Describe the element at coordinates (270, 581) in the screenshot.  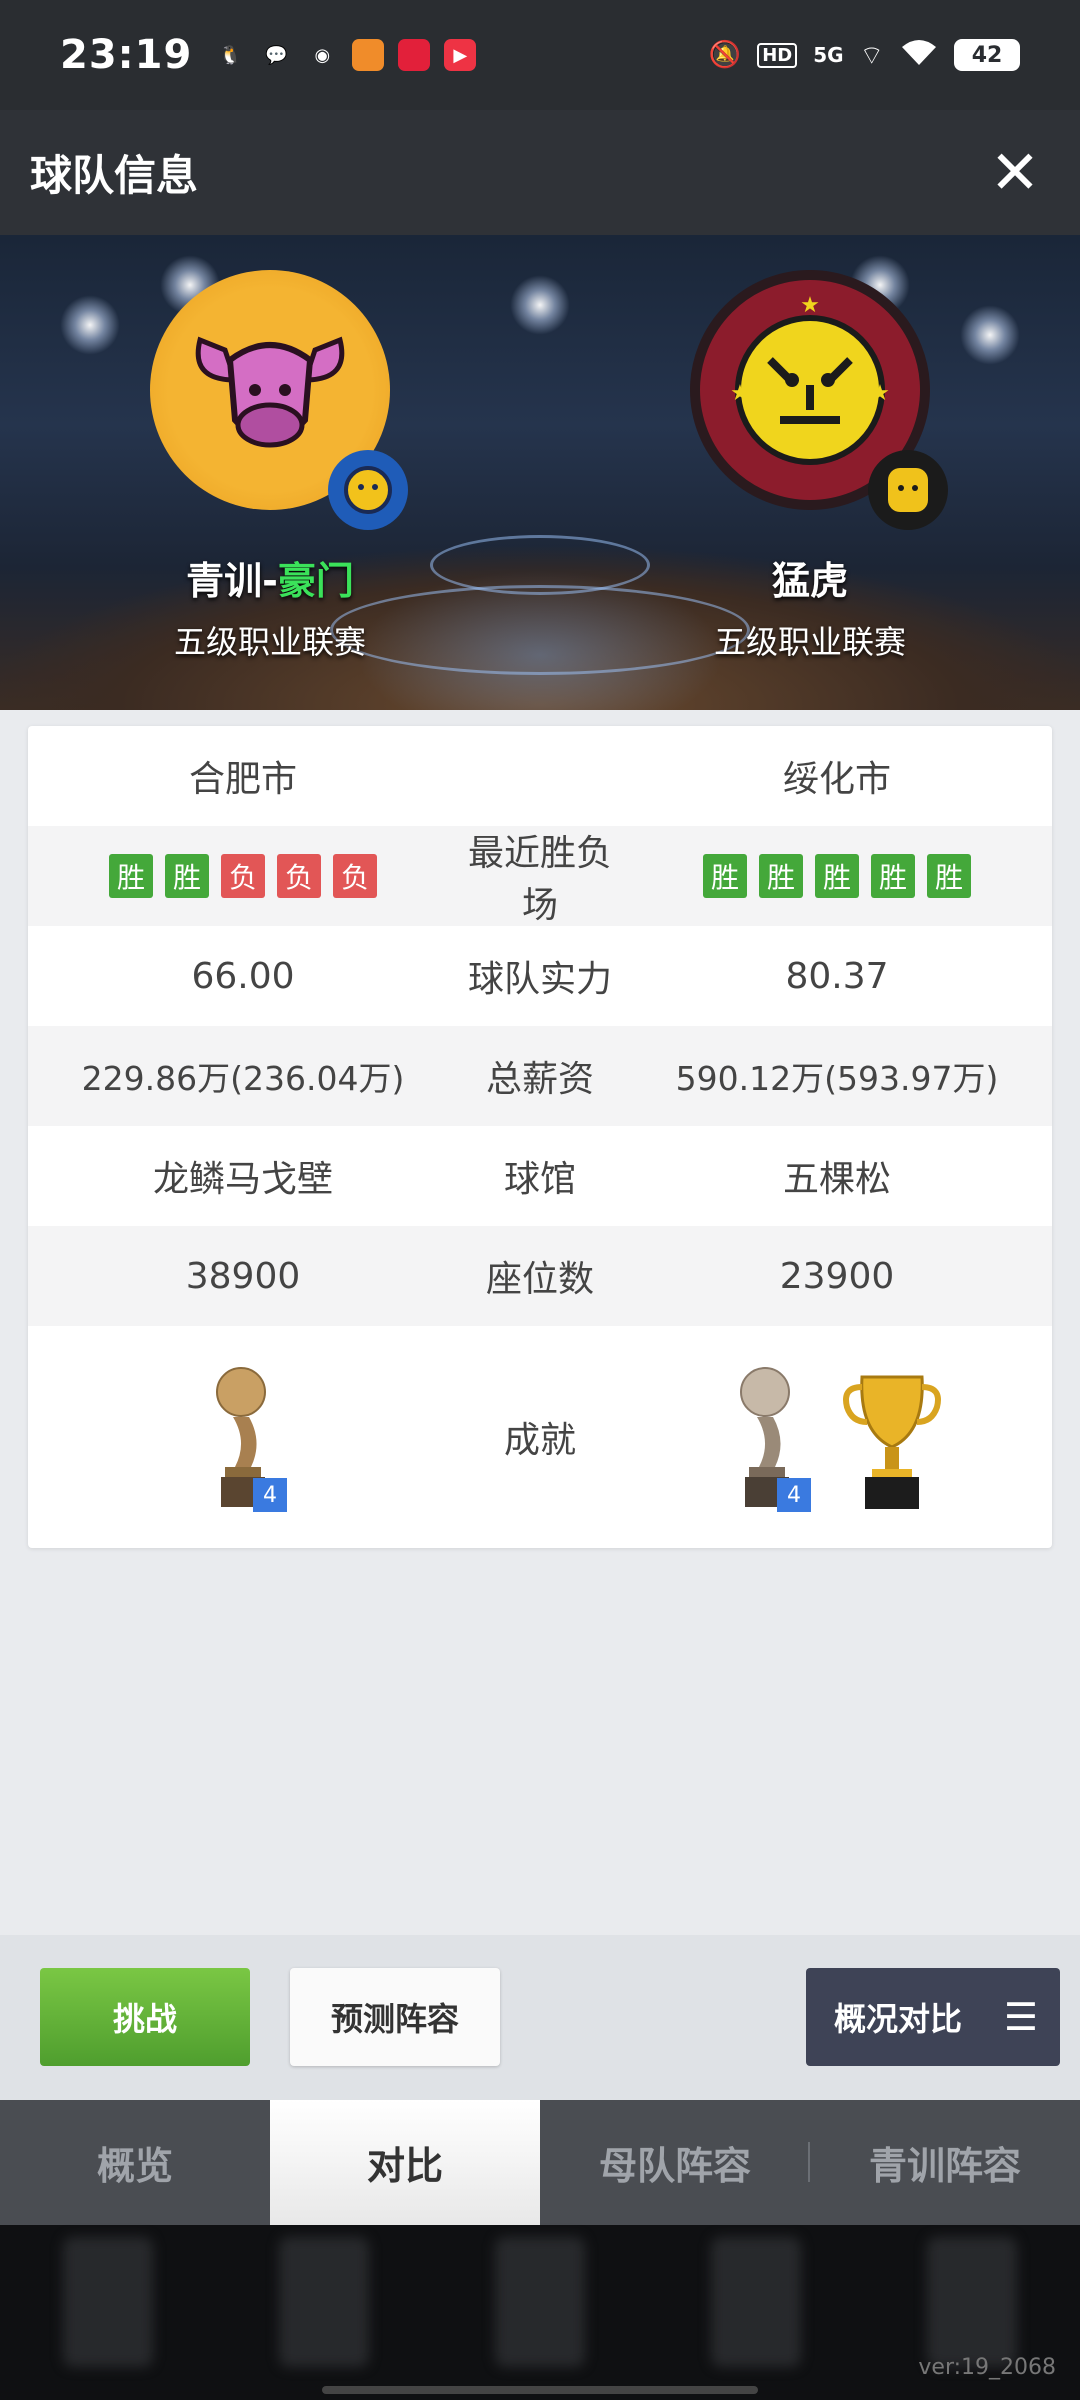
I see `team-left-name: 青训-豪门` at that location.